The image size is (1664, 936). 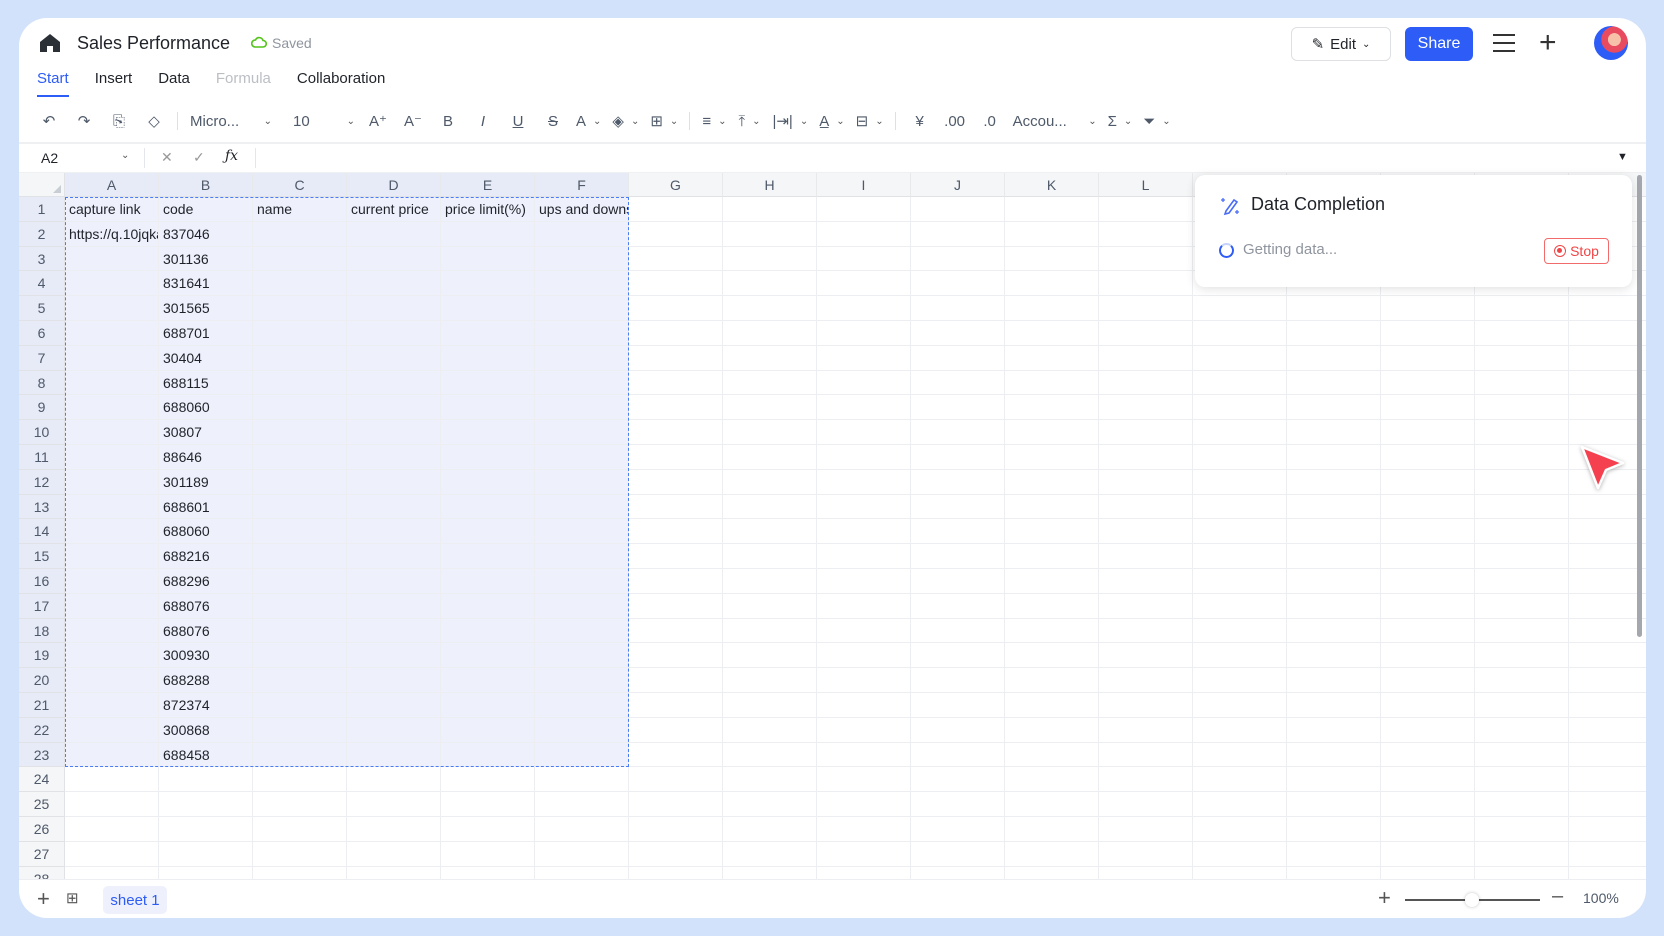 I want to click on cell-E1: price limit(%), so click(x=488, y=209).